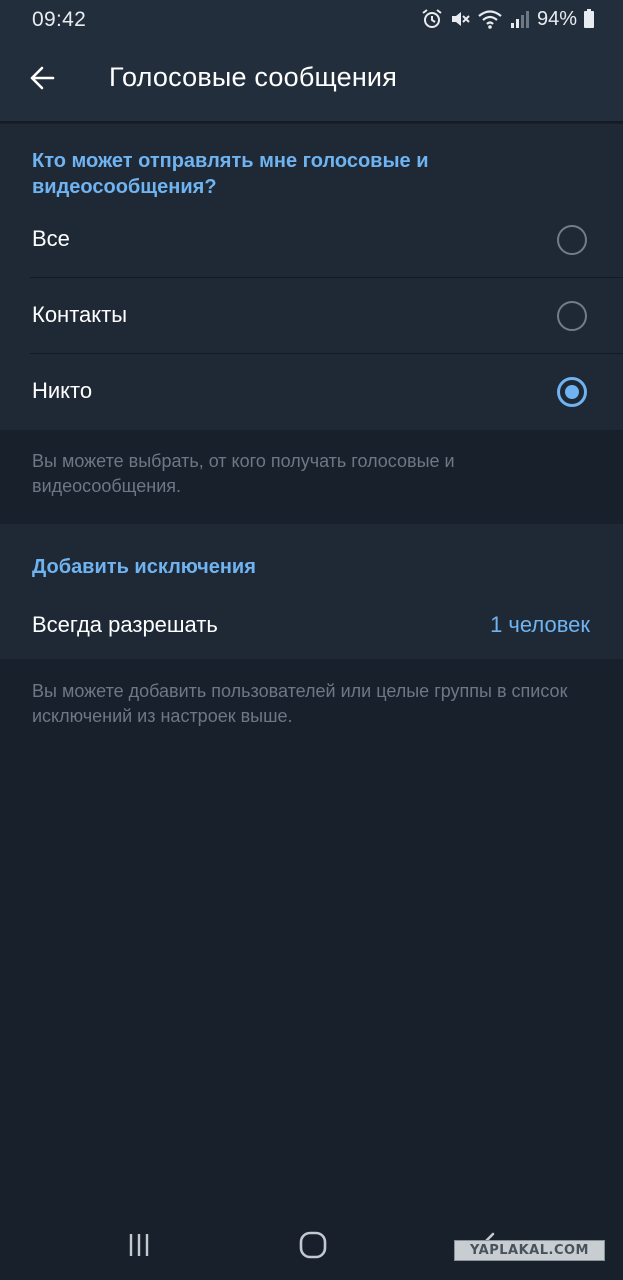  Describe the element at coordinates (253, 77) in the screenshot. I see `page-title: Голосовые сообщения` at that location.